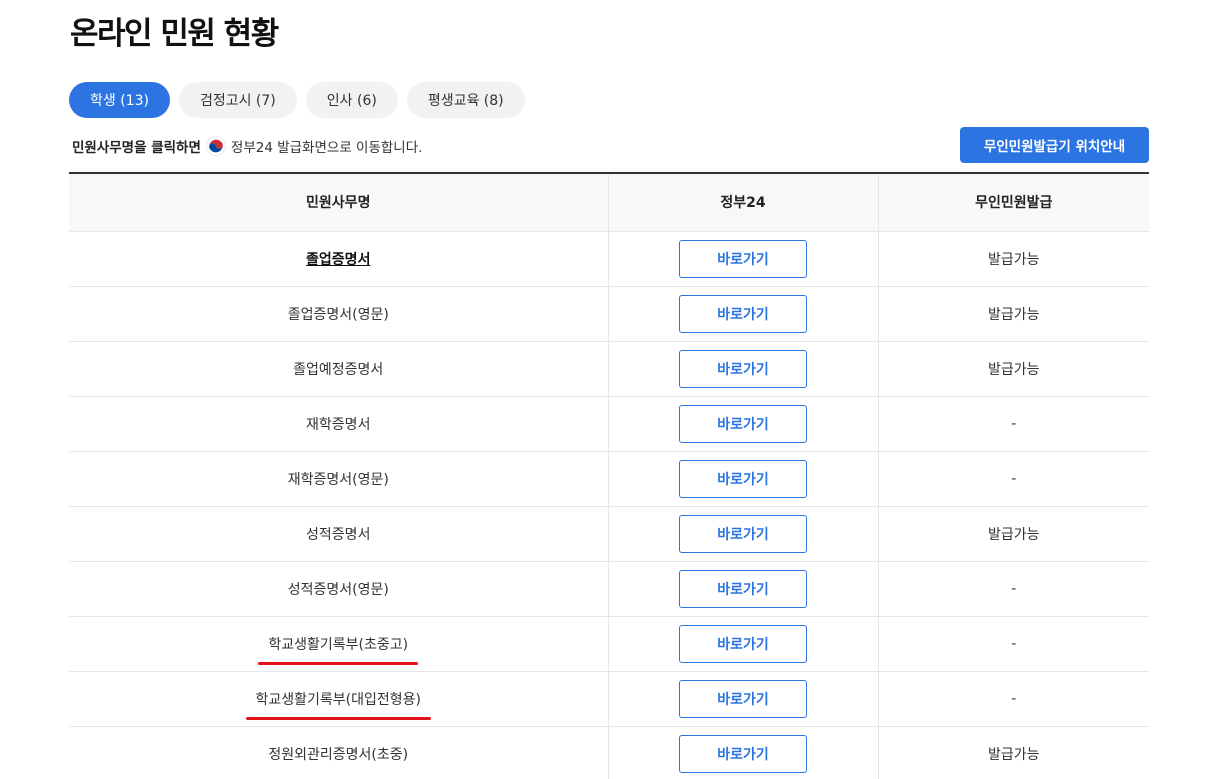  What do you see at coordinates (119, 100) in the screenshot?
I see `tab-student: 학생 (13)` at bounding box center [119, 100].